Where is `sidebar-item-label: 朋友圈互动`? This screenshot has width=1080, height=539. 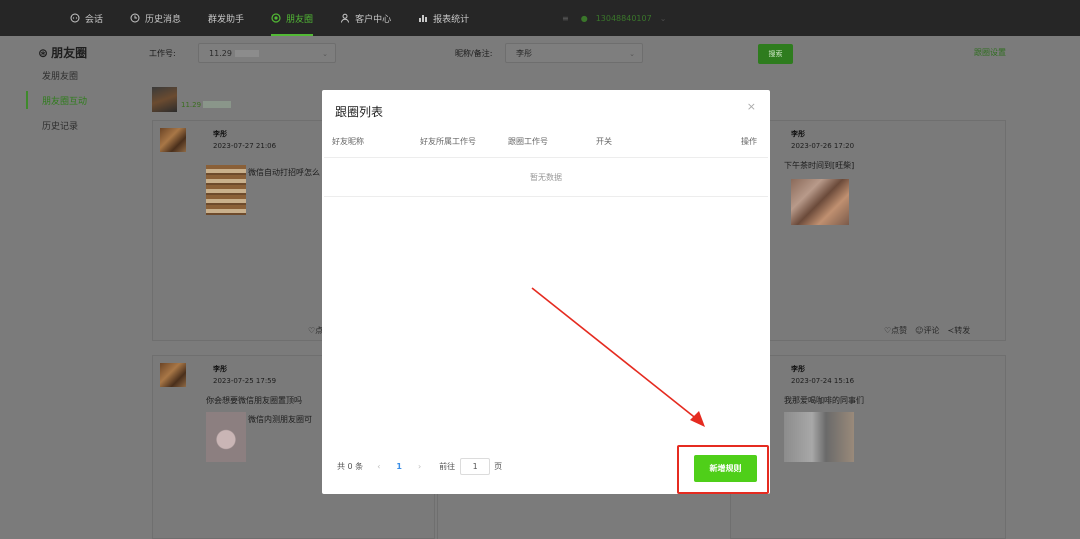 sidebar-item-label: 朋友圈互动 is located at coordinates (65, 101).